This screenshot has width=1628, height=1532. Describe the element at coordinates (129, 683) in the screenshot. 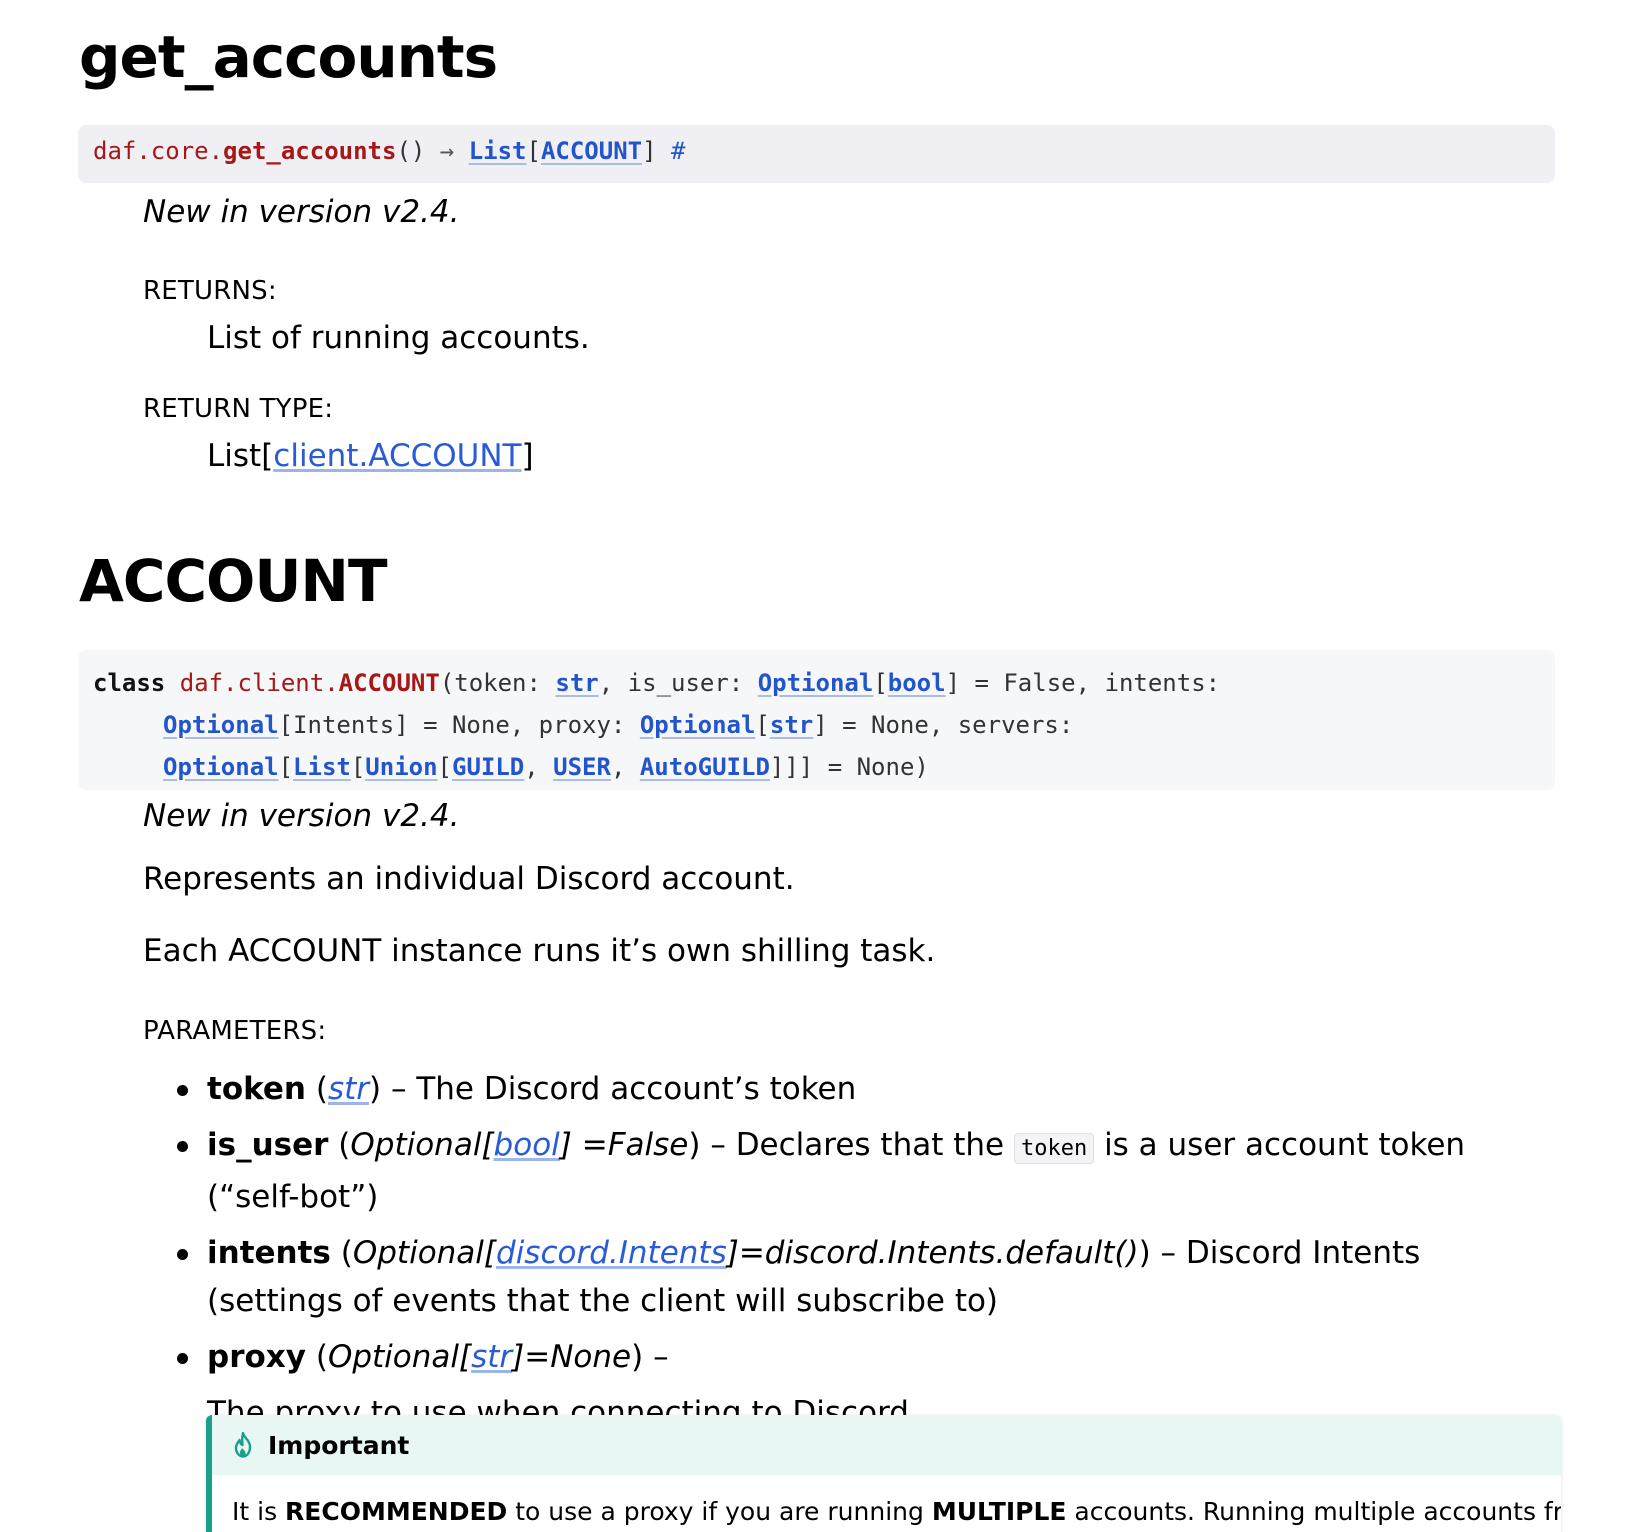

I see `sig-class-keyword: class` at that location.